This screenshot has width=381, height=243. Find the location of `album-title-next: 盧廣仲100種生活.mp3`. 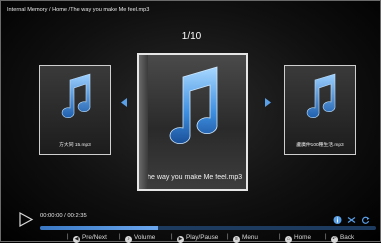

album-title-next: 盧廣仲100種生活.mp3 is located at coordinates (320, 145).